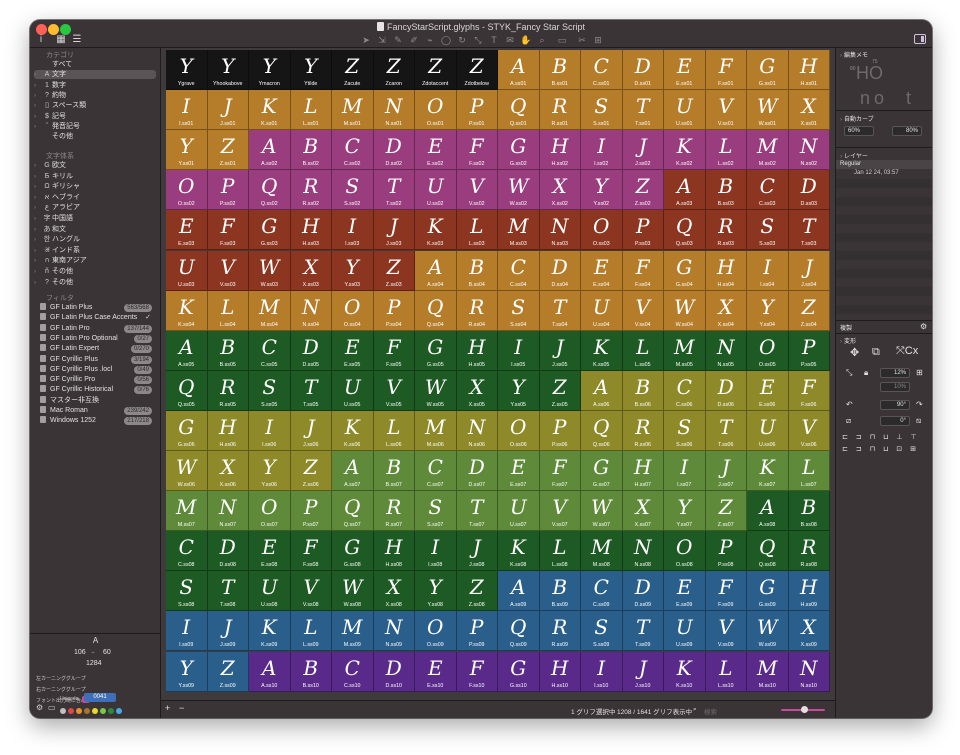  What do you see at coordinates (187, 511) in the screenshot?
I see `glyph-cell: M M.ss07` at bounding box center [187, 511].